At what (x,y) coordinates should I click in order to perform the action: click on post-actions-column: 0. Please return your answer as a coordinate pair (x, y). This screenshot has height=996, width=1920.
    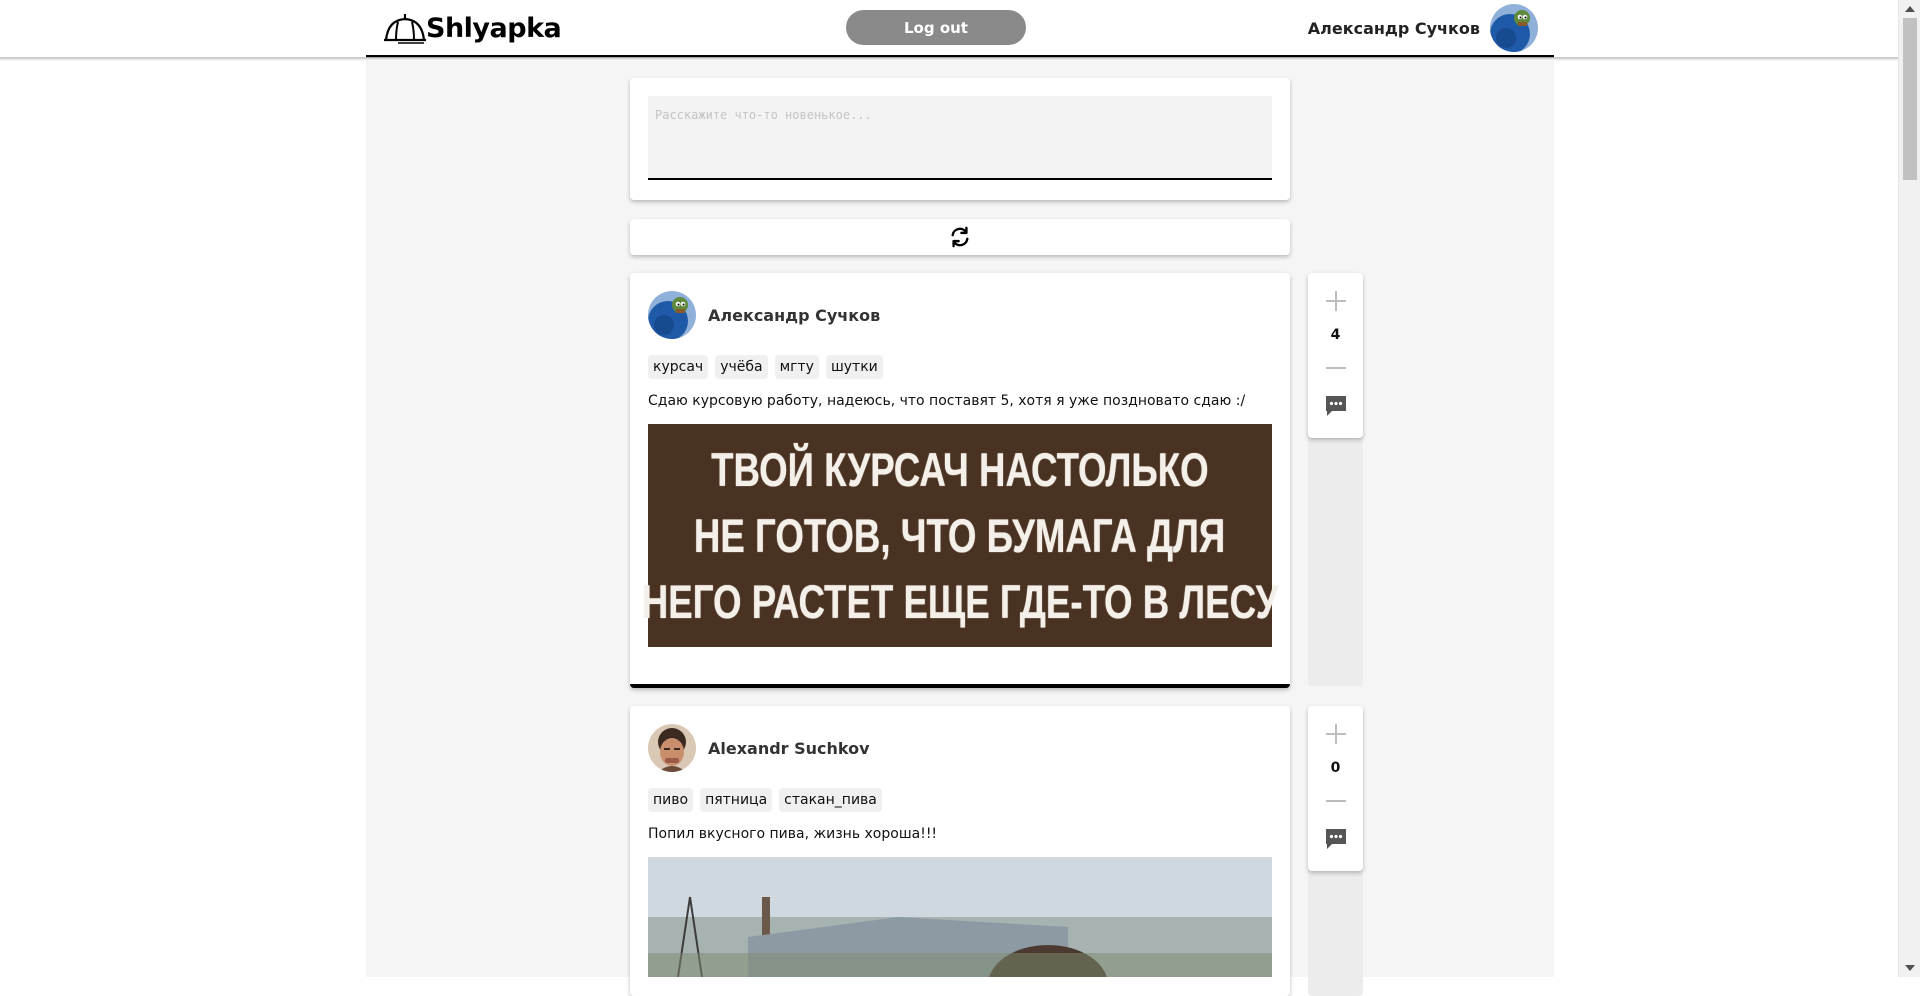
    Looking at the image, I should click on (1335, 851).